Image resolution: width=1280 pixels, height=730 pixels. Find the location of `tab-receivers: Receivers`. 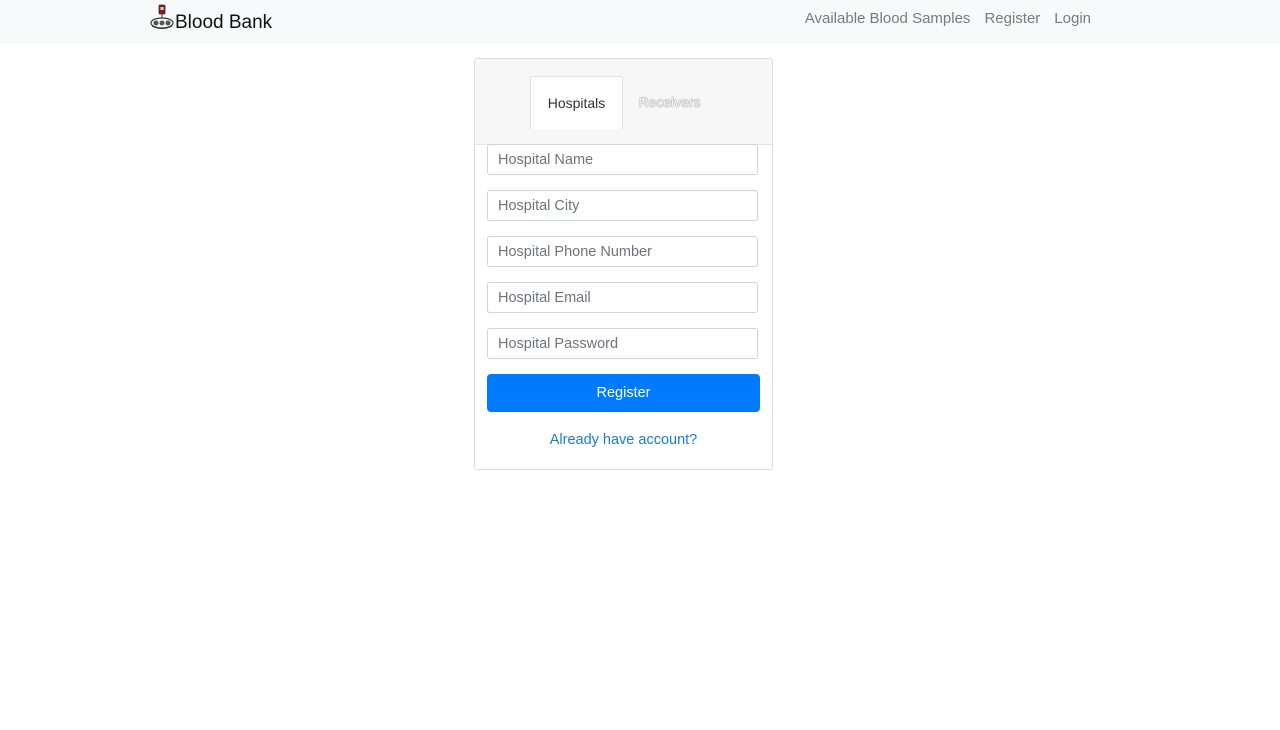

tab-receivers: Receivers is located at coordinates (669, 102).